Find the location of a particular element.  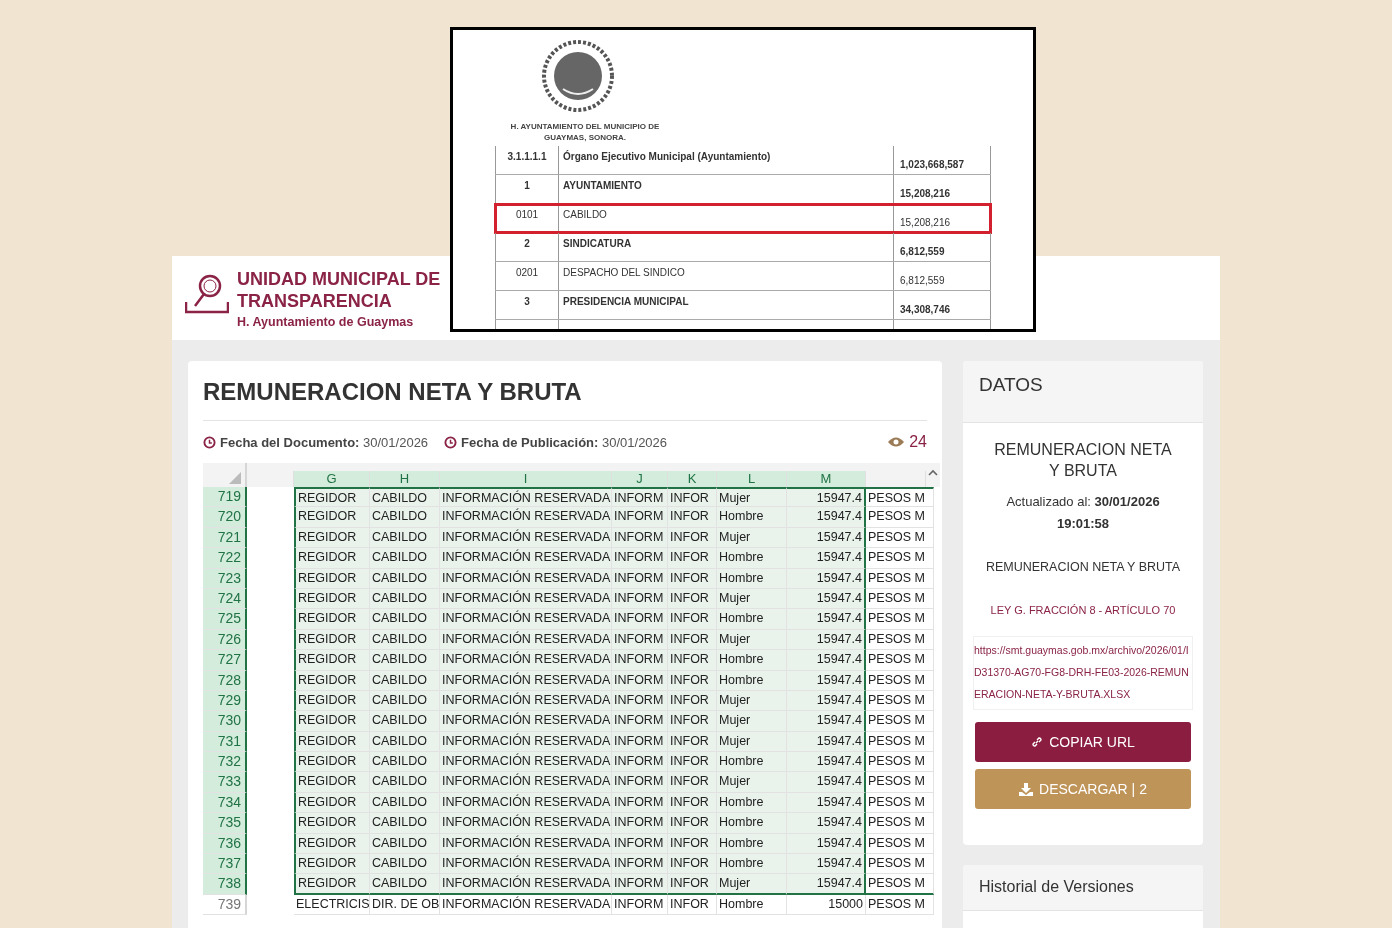

coat-of-arms-seal-icon is located at coordinates (578, 76).